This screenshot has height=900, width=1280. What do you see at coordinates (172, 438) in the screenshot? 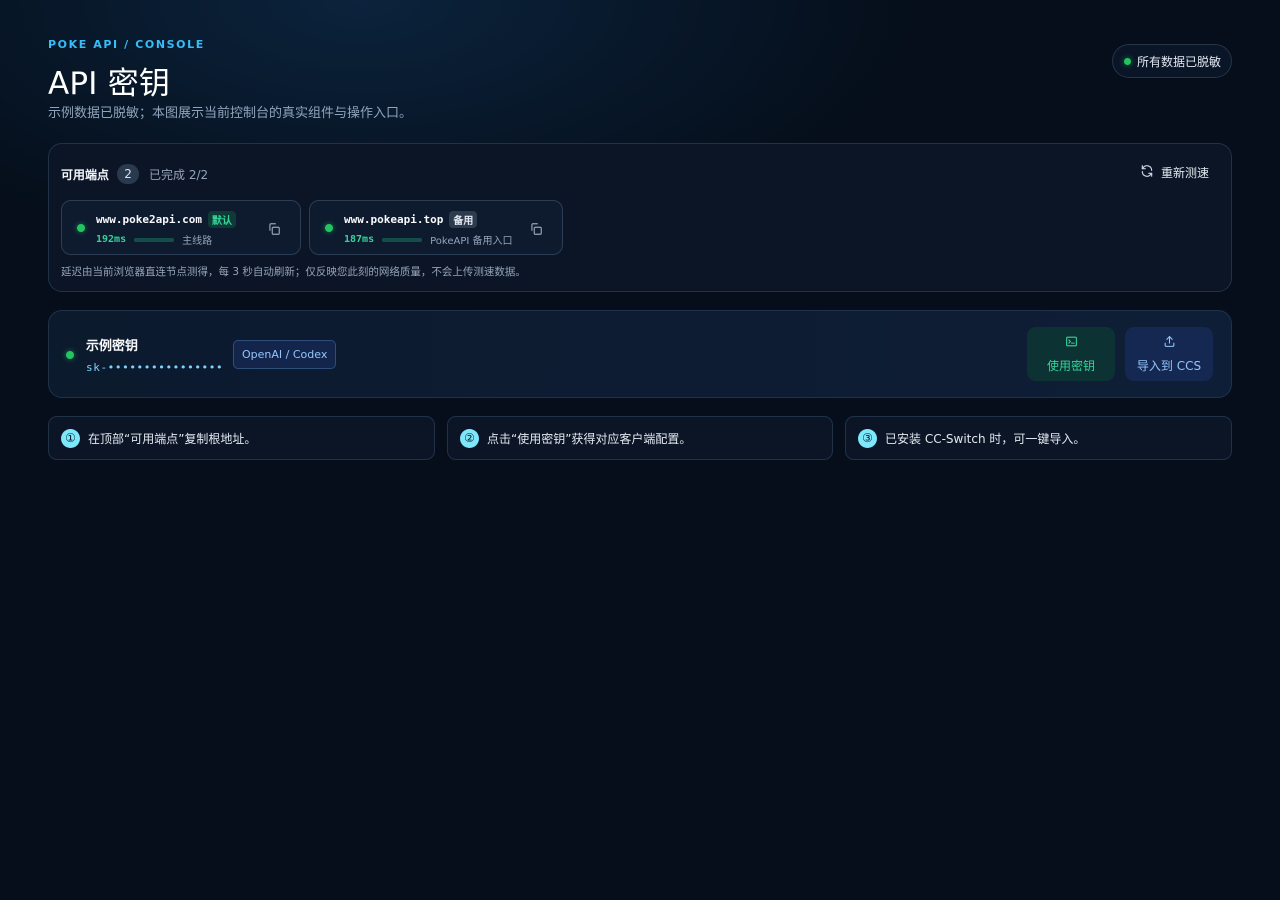
I see `step-text: 在顶部“可用端点”复制根地址。` at bounding box center [172, 438].